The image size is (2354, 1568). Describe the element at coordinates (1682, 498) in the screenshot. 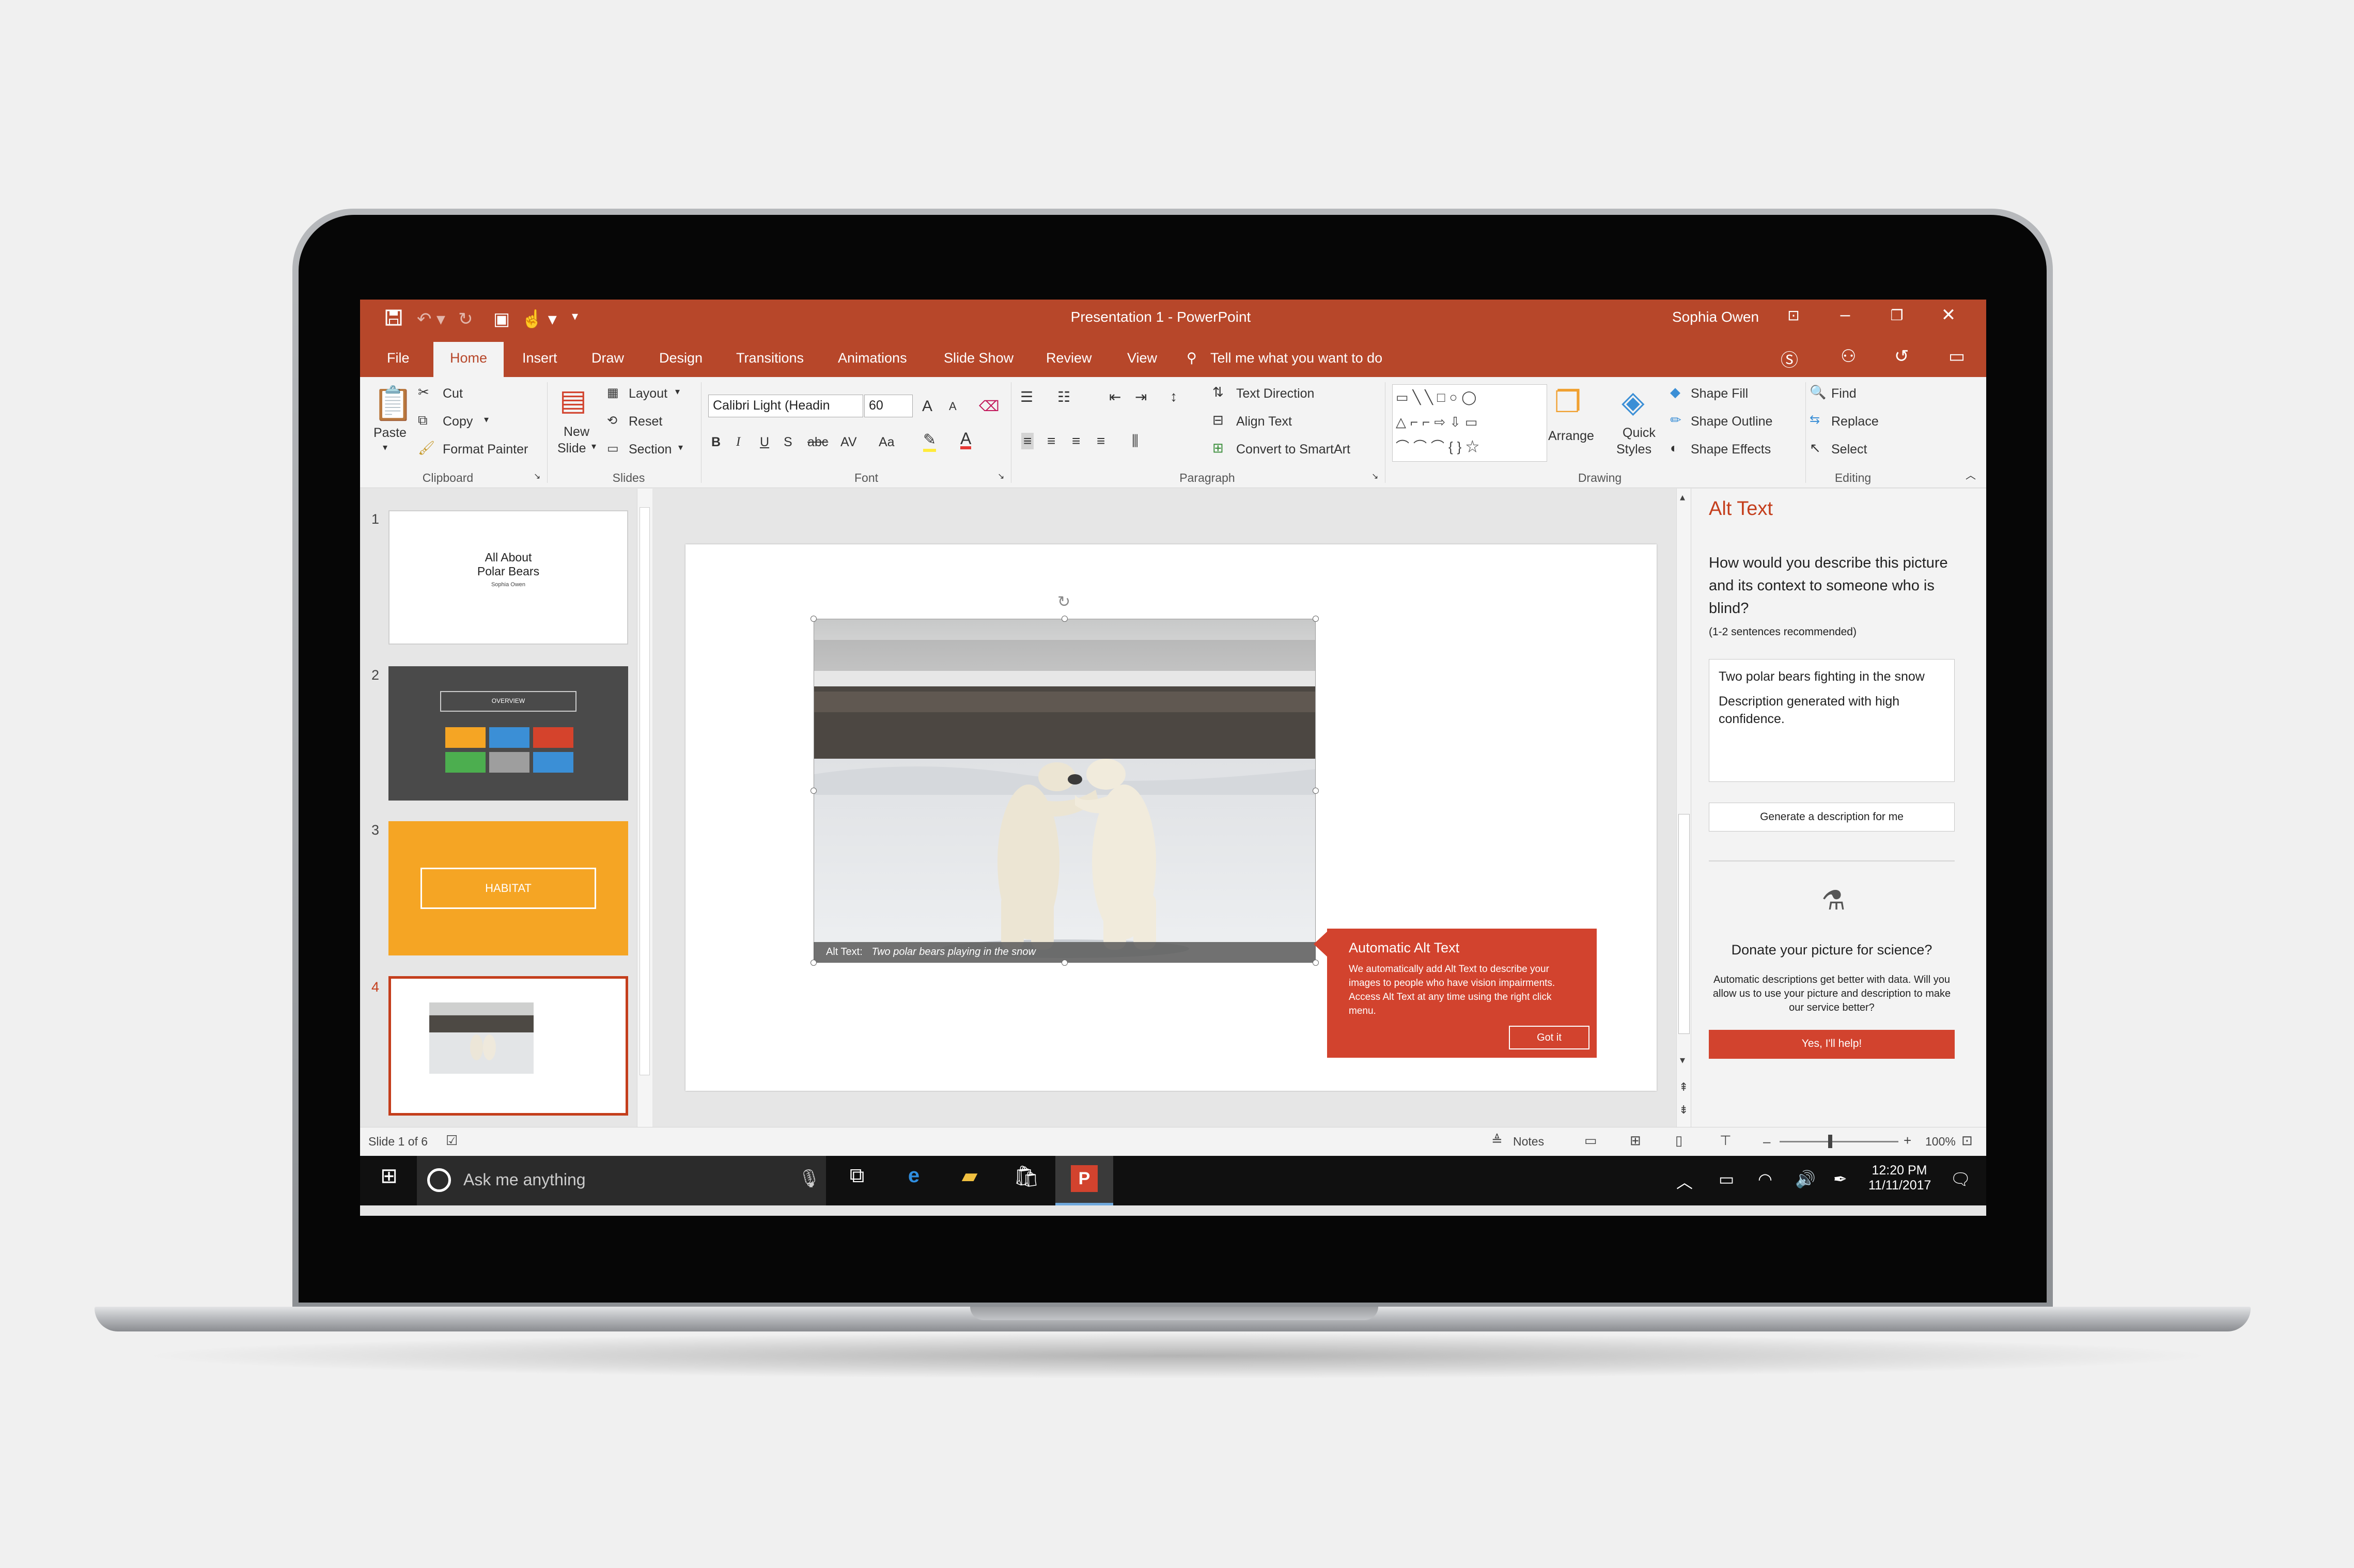

I see `scroll-up-icon: ▴` at that location.